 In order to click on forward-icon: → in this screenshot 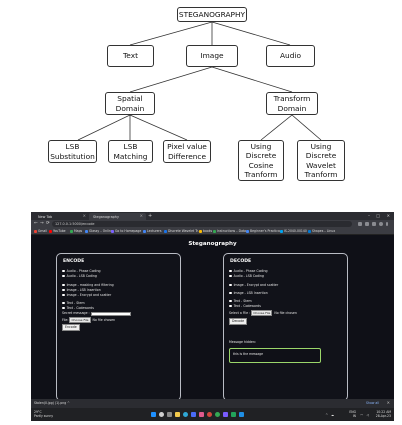, I will do `click(42, 224)`.